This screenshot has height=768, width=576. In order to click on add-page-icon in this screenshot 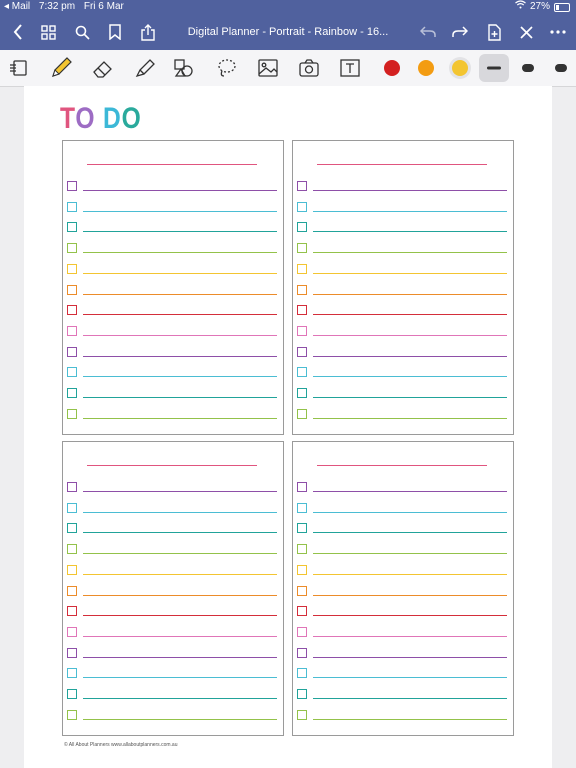, I will do `click(494, 32)`.